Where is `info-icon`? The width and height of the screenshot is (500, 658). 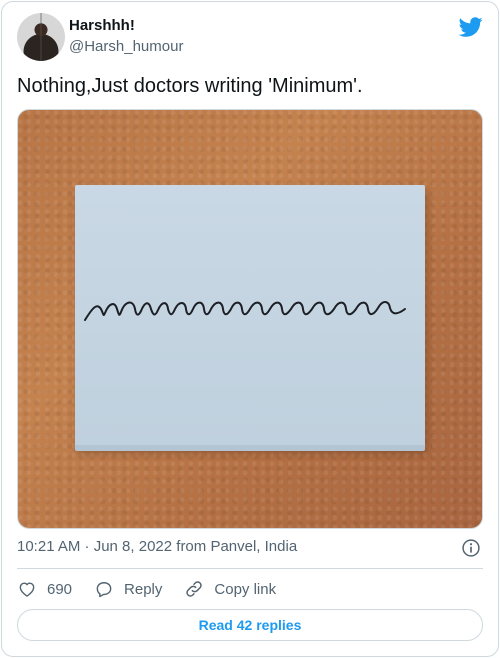
info-icon is located at coordinates (471, 548).